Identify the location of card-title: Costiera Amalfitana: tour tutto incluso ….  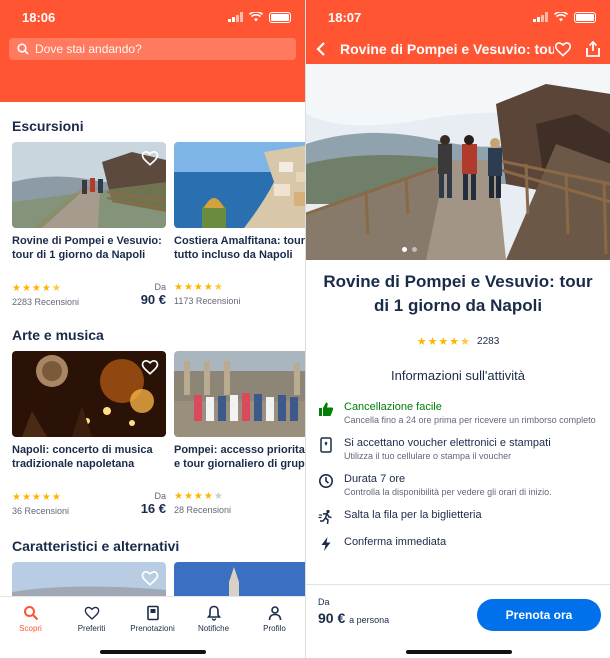
(239, 248).